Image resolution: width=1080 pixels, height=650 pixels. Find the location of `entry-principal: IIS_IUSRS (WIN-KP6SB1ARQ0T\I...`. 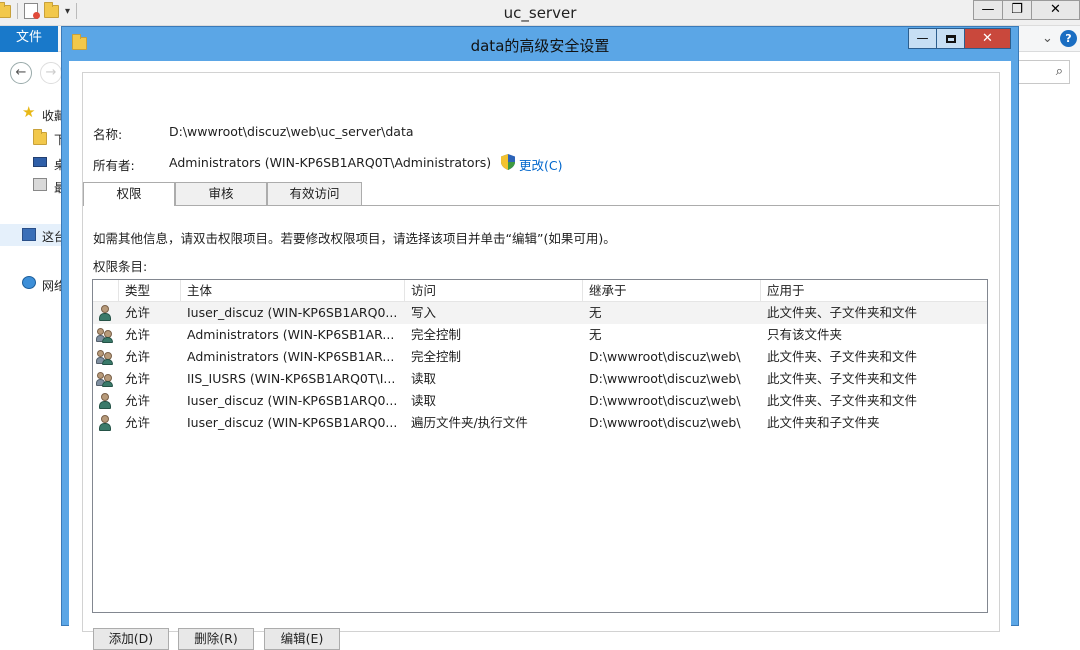

entry-principal: IIS_IUSRS (WIN-KP6SB1ARQ0T\I... is located at coordinates (291, 378).